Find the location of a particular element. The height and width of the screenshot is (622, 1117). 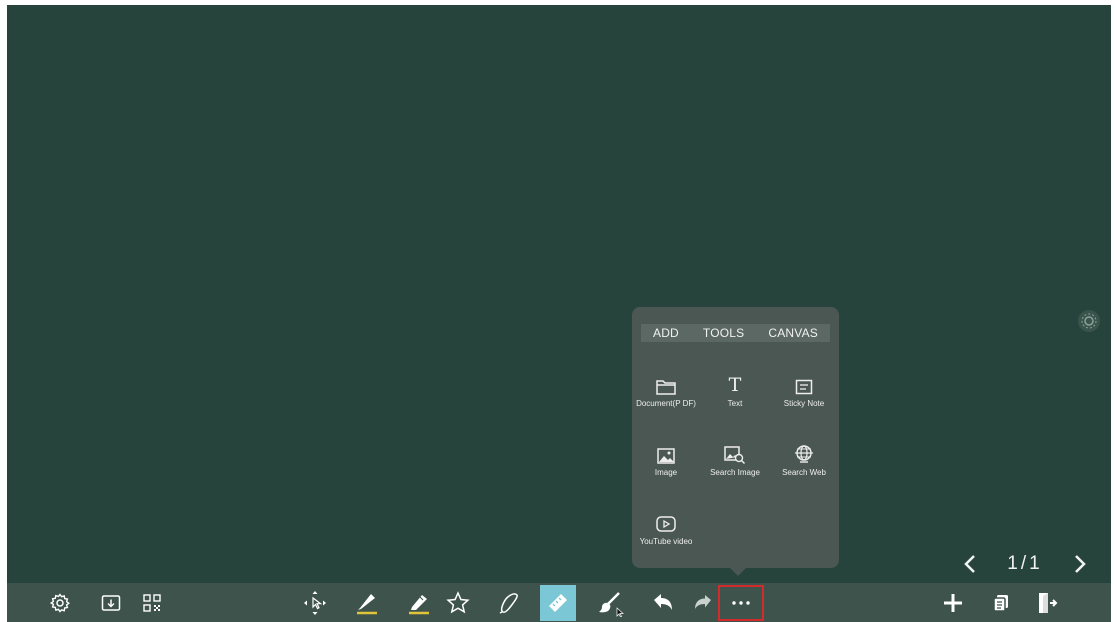

page-navigator: 1/1 is located at coordinates (1025, 564).